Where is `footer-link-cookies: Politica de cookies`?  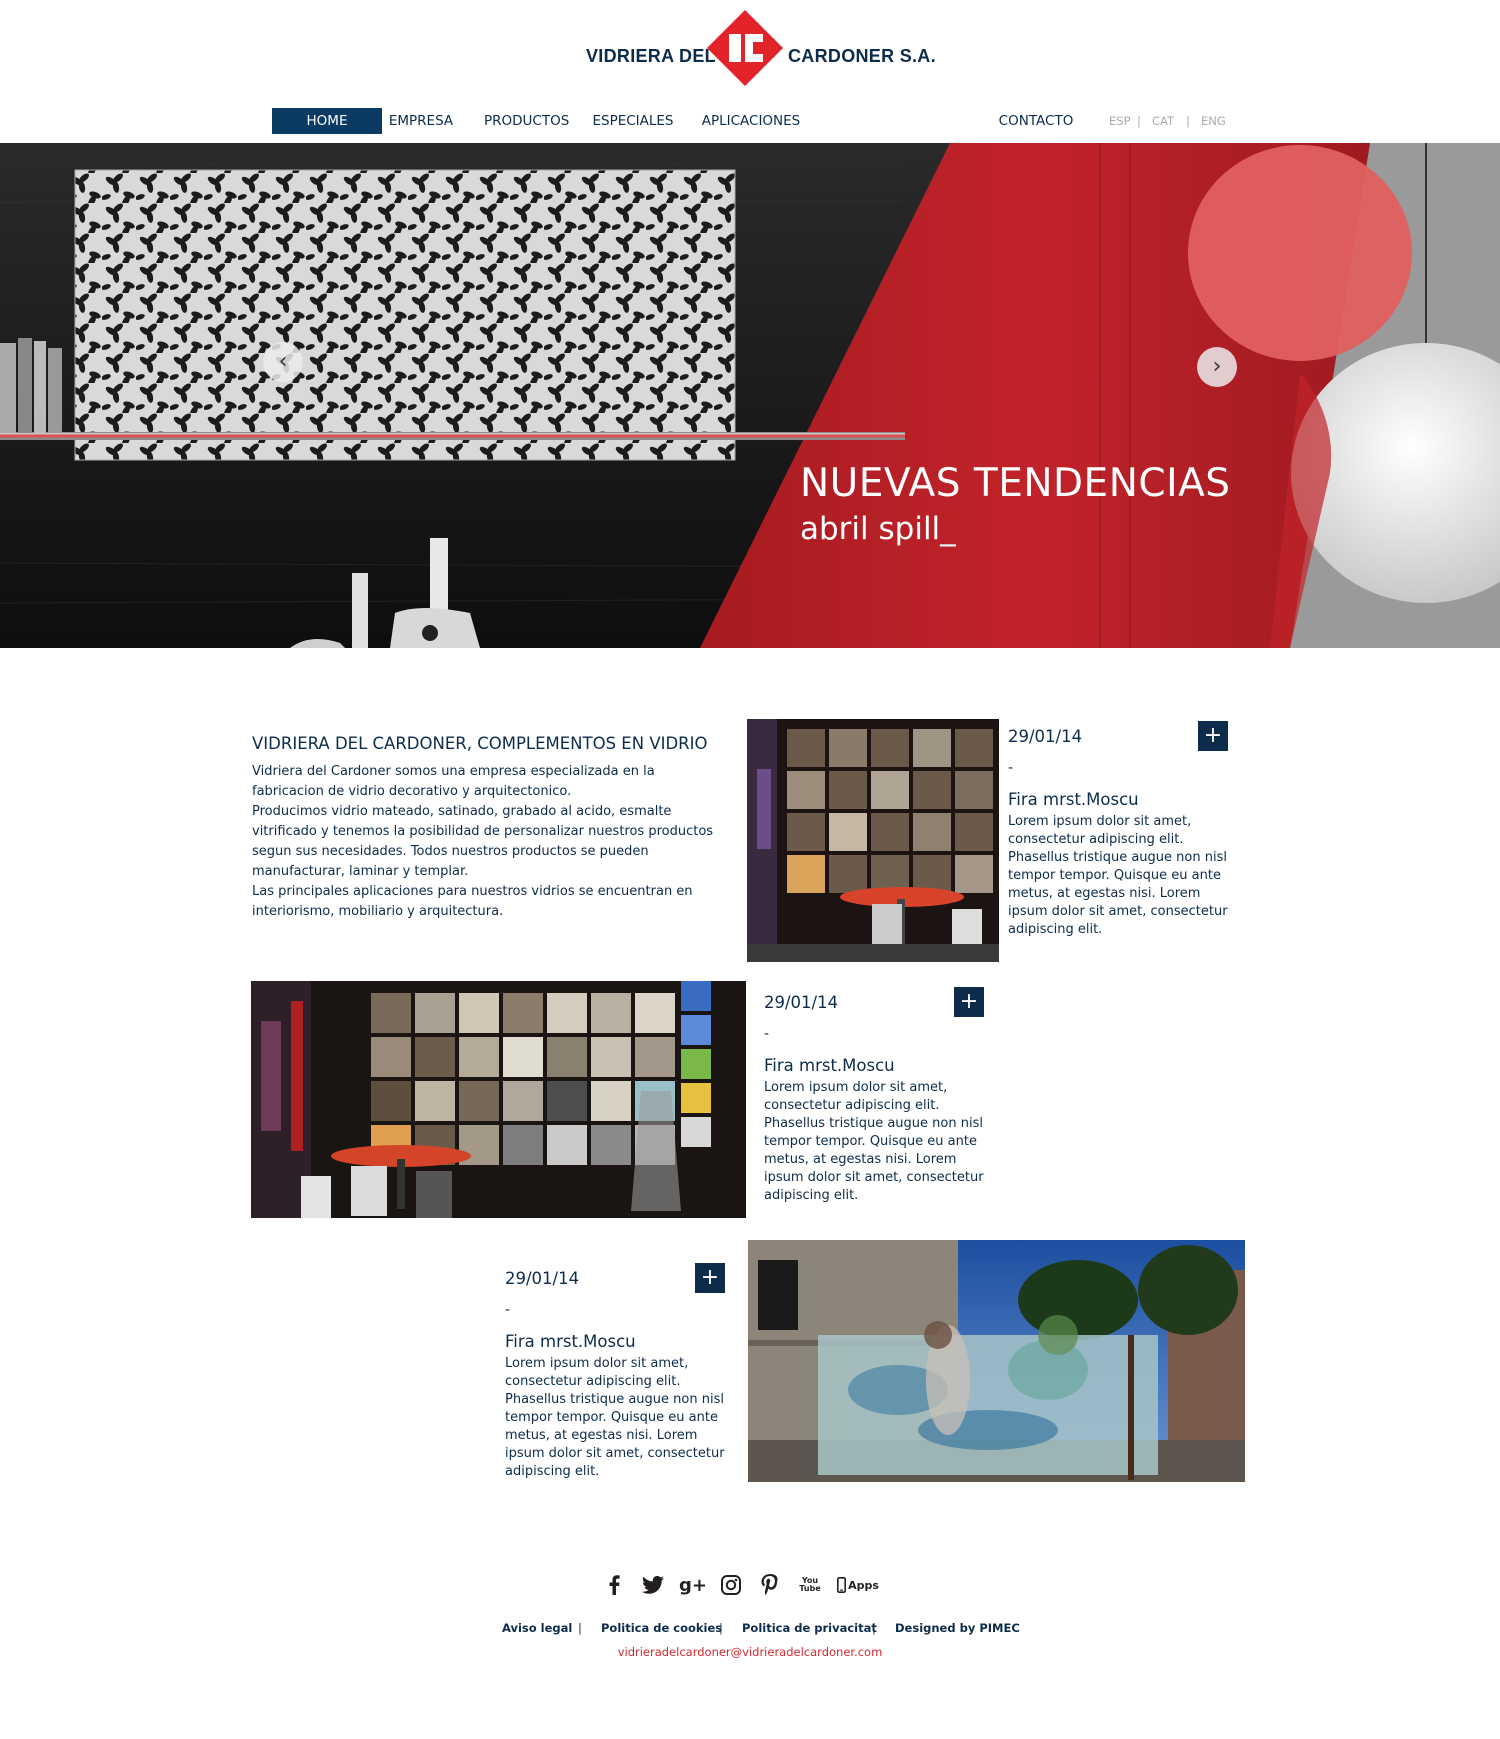 footer-link-cookies: Politica de cookies is located at coordinates (661, 1628).